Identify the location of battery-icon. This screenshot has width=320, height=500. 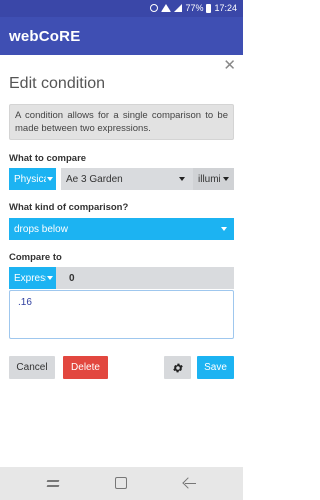
(209, 8).